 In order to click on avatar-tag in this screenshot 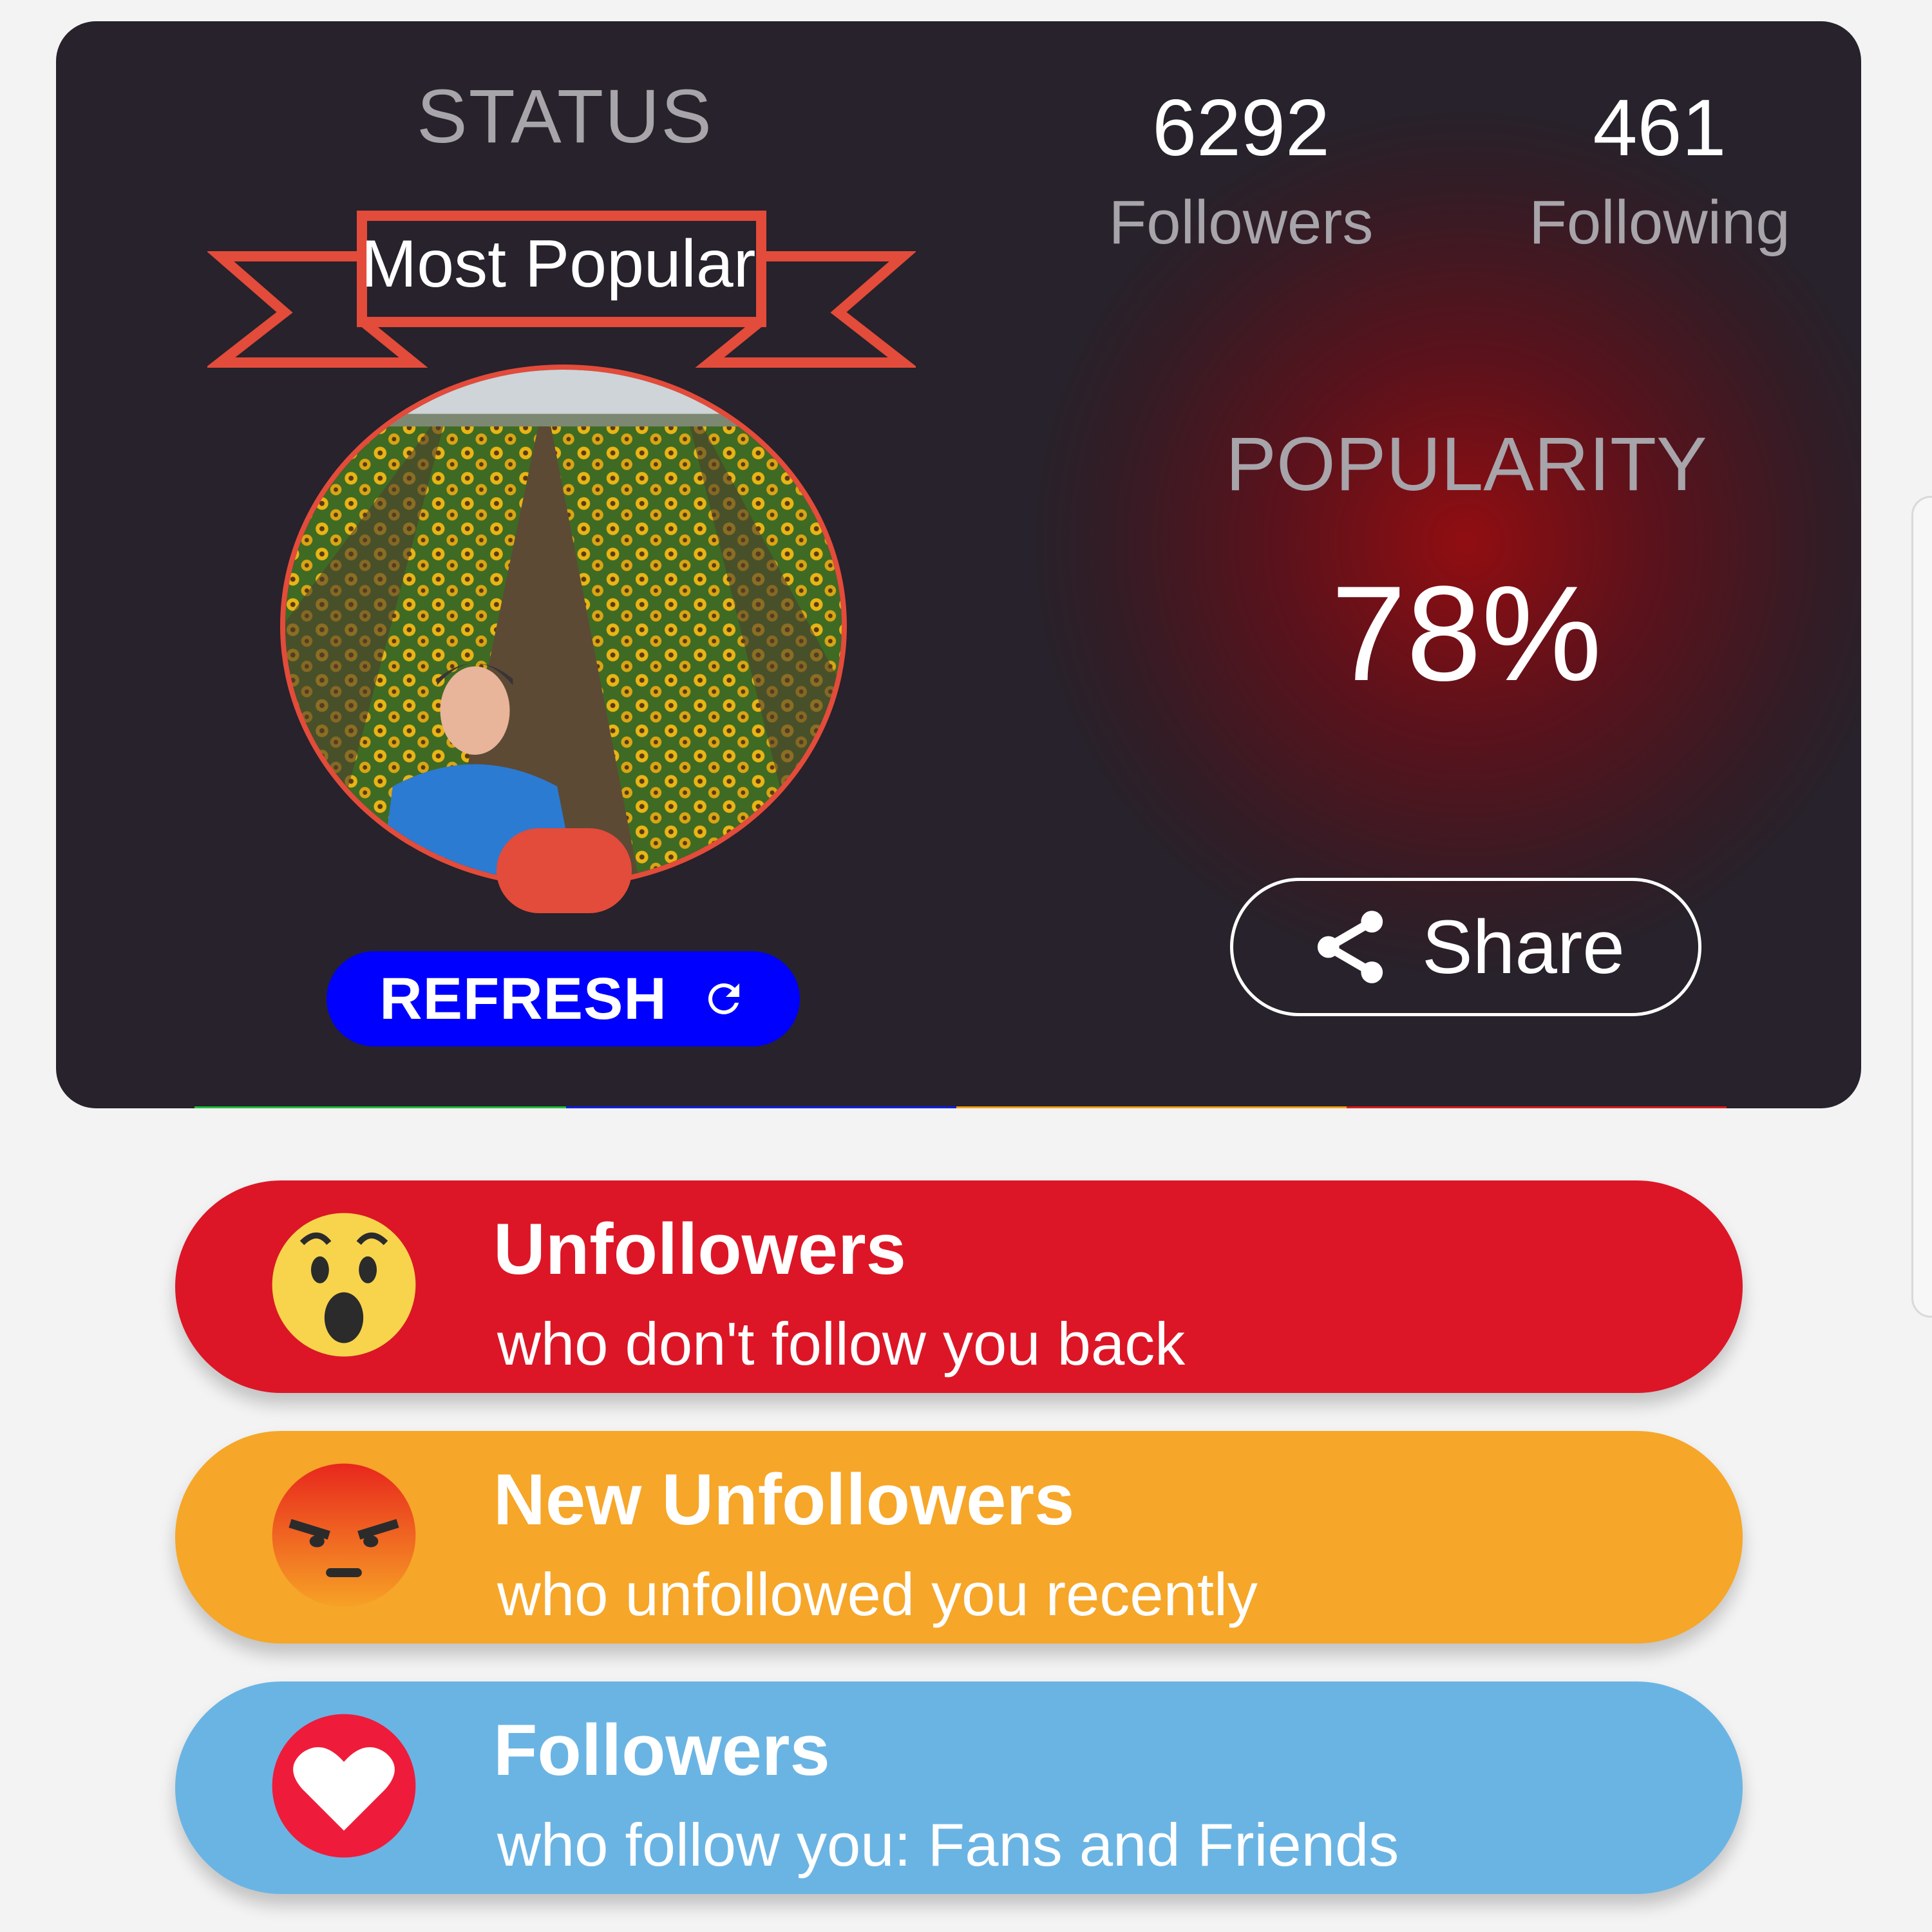, I will do `click(564, 871)`.